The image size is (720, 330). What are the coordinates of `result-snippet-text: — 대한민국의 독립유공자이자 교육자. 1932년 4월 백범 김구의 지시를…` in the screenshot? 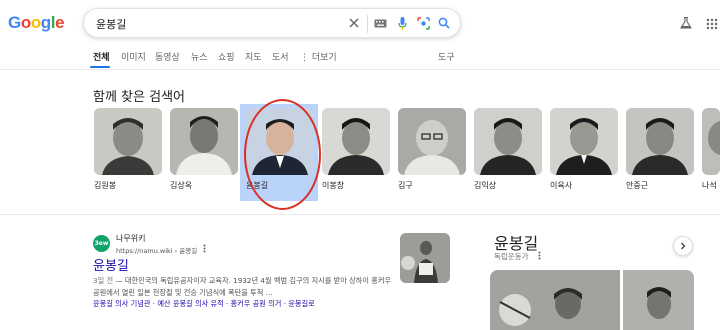 It's located at (242, 286).